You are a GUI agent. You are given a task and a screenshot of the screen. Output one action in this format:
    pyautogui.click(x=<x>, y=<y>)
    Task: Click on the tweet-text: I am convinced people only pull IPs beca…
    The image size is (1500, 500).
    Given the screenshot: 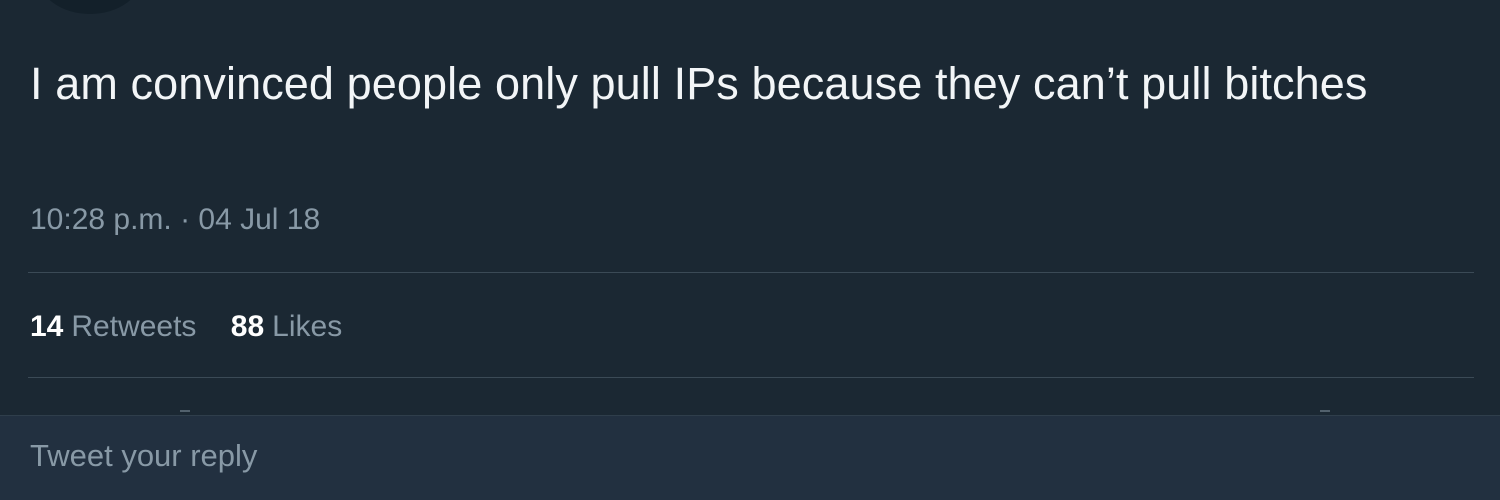 What is the action you would take?
    pyautogui.click(x=699, y=83)
    